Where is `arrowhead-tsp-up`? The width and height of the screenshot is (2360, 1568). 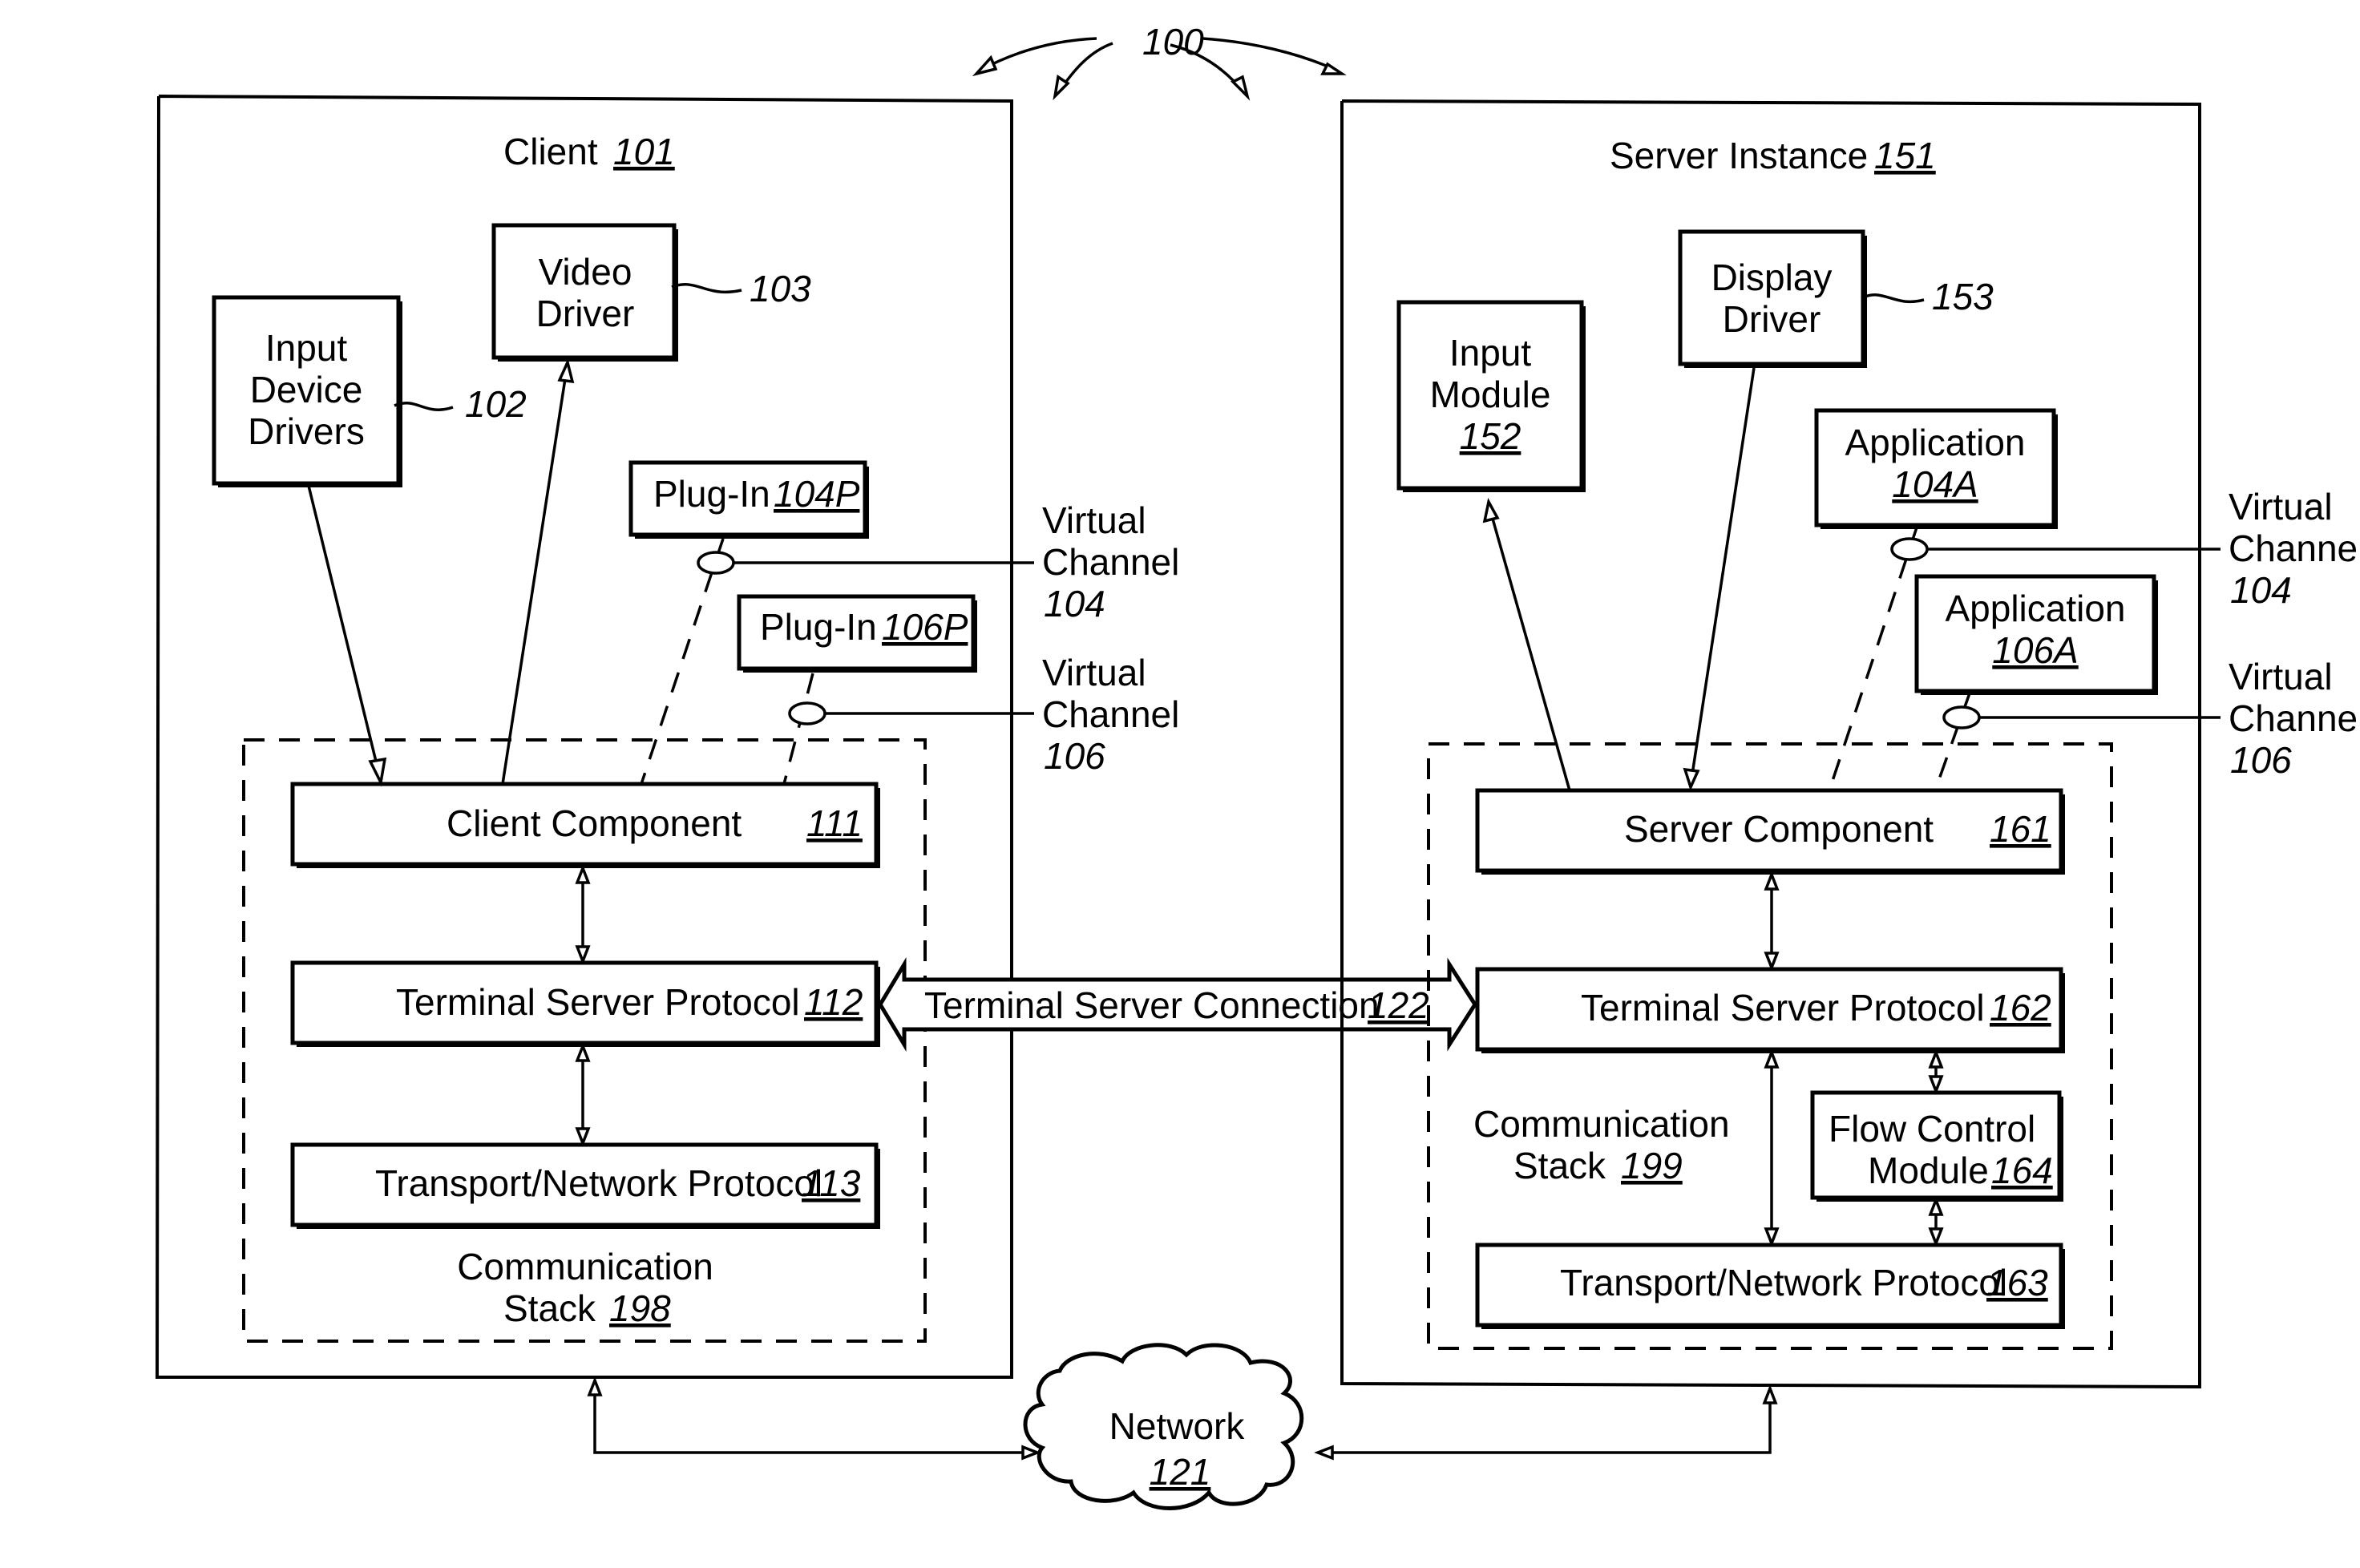 arrowhead-tsp-up is located at coordinates (583, 1052).